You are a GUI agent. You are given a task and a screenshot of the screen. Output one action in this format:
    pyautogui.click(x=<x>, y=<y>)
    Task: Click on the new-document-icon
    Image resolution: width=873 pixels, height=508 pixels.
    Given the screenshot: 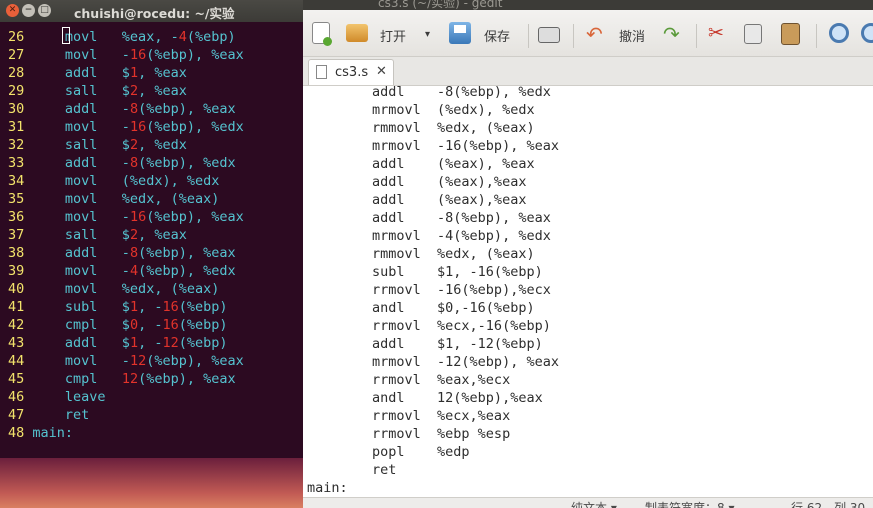 What is the action you would take?
    pyautogui.click(x=322, y=34)
    